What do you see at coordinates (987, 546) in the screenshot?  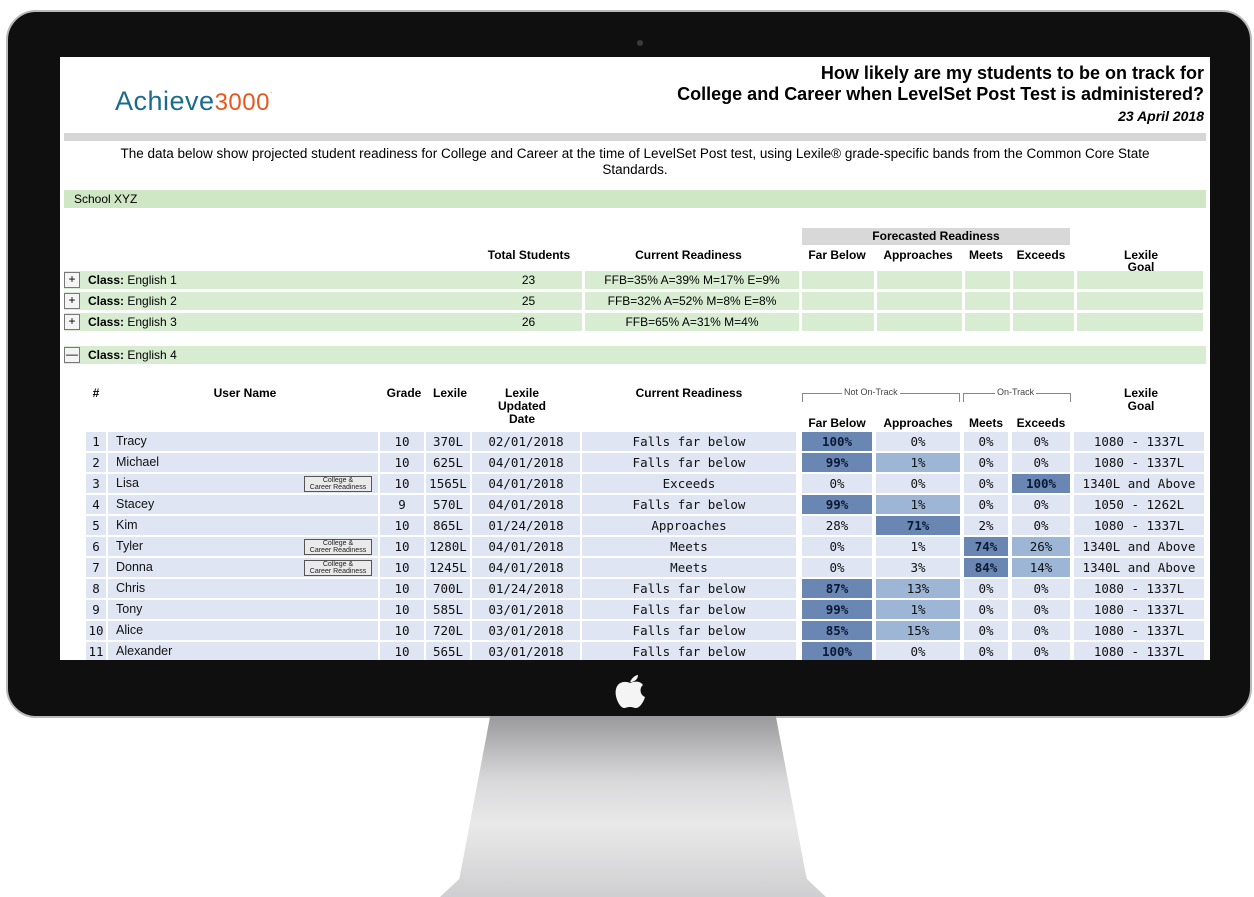 I see `meets-cell: 74%` at bounding box center [987, 546].